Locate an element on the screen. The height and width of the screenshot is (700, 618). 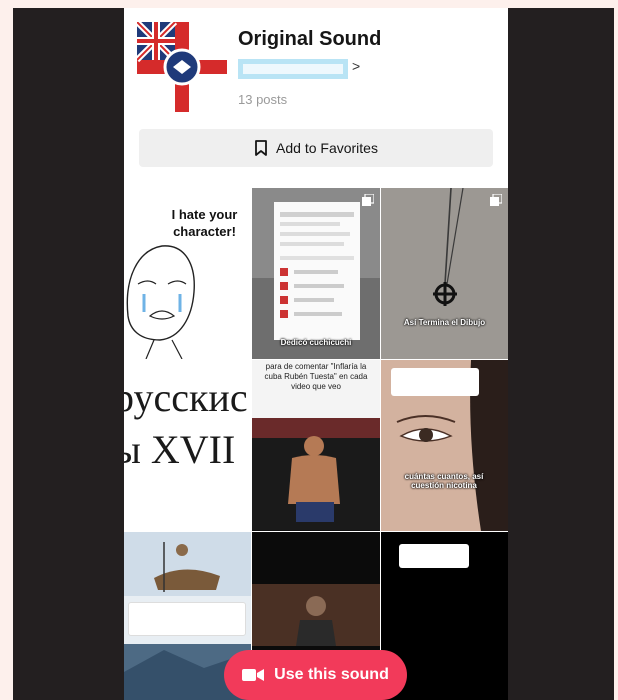
use-this-sound-button: Use this sound is located at coordinates (315, 675).